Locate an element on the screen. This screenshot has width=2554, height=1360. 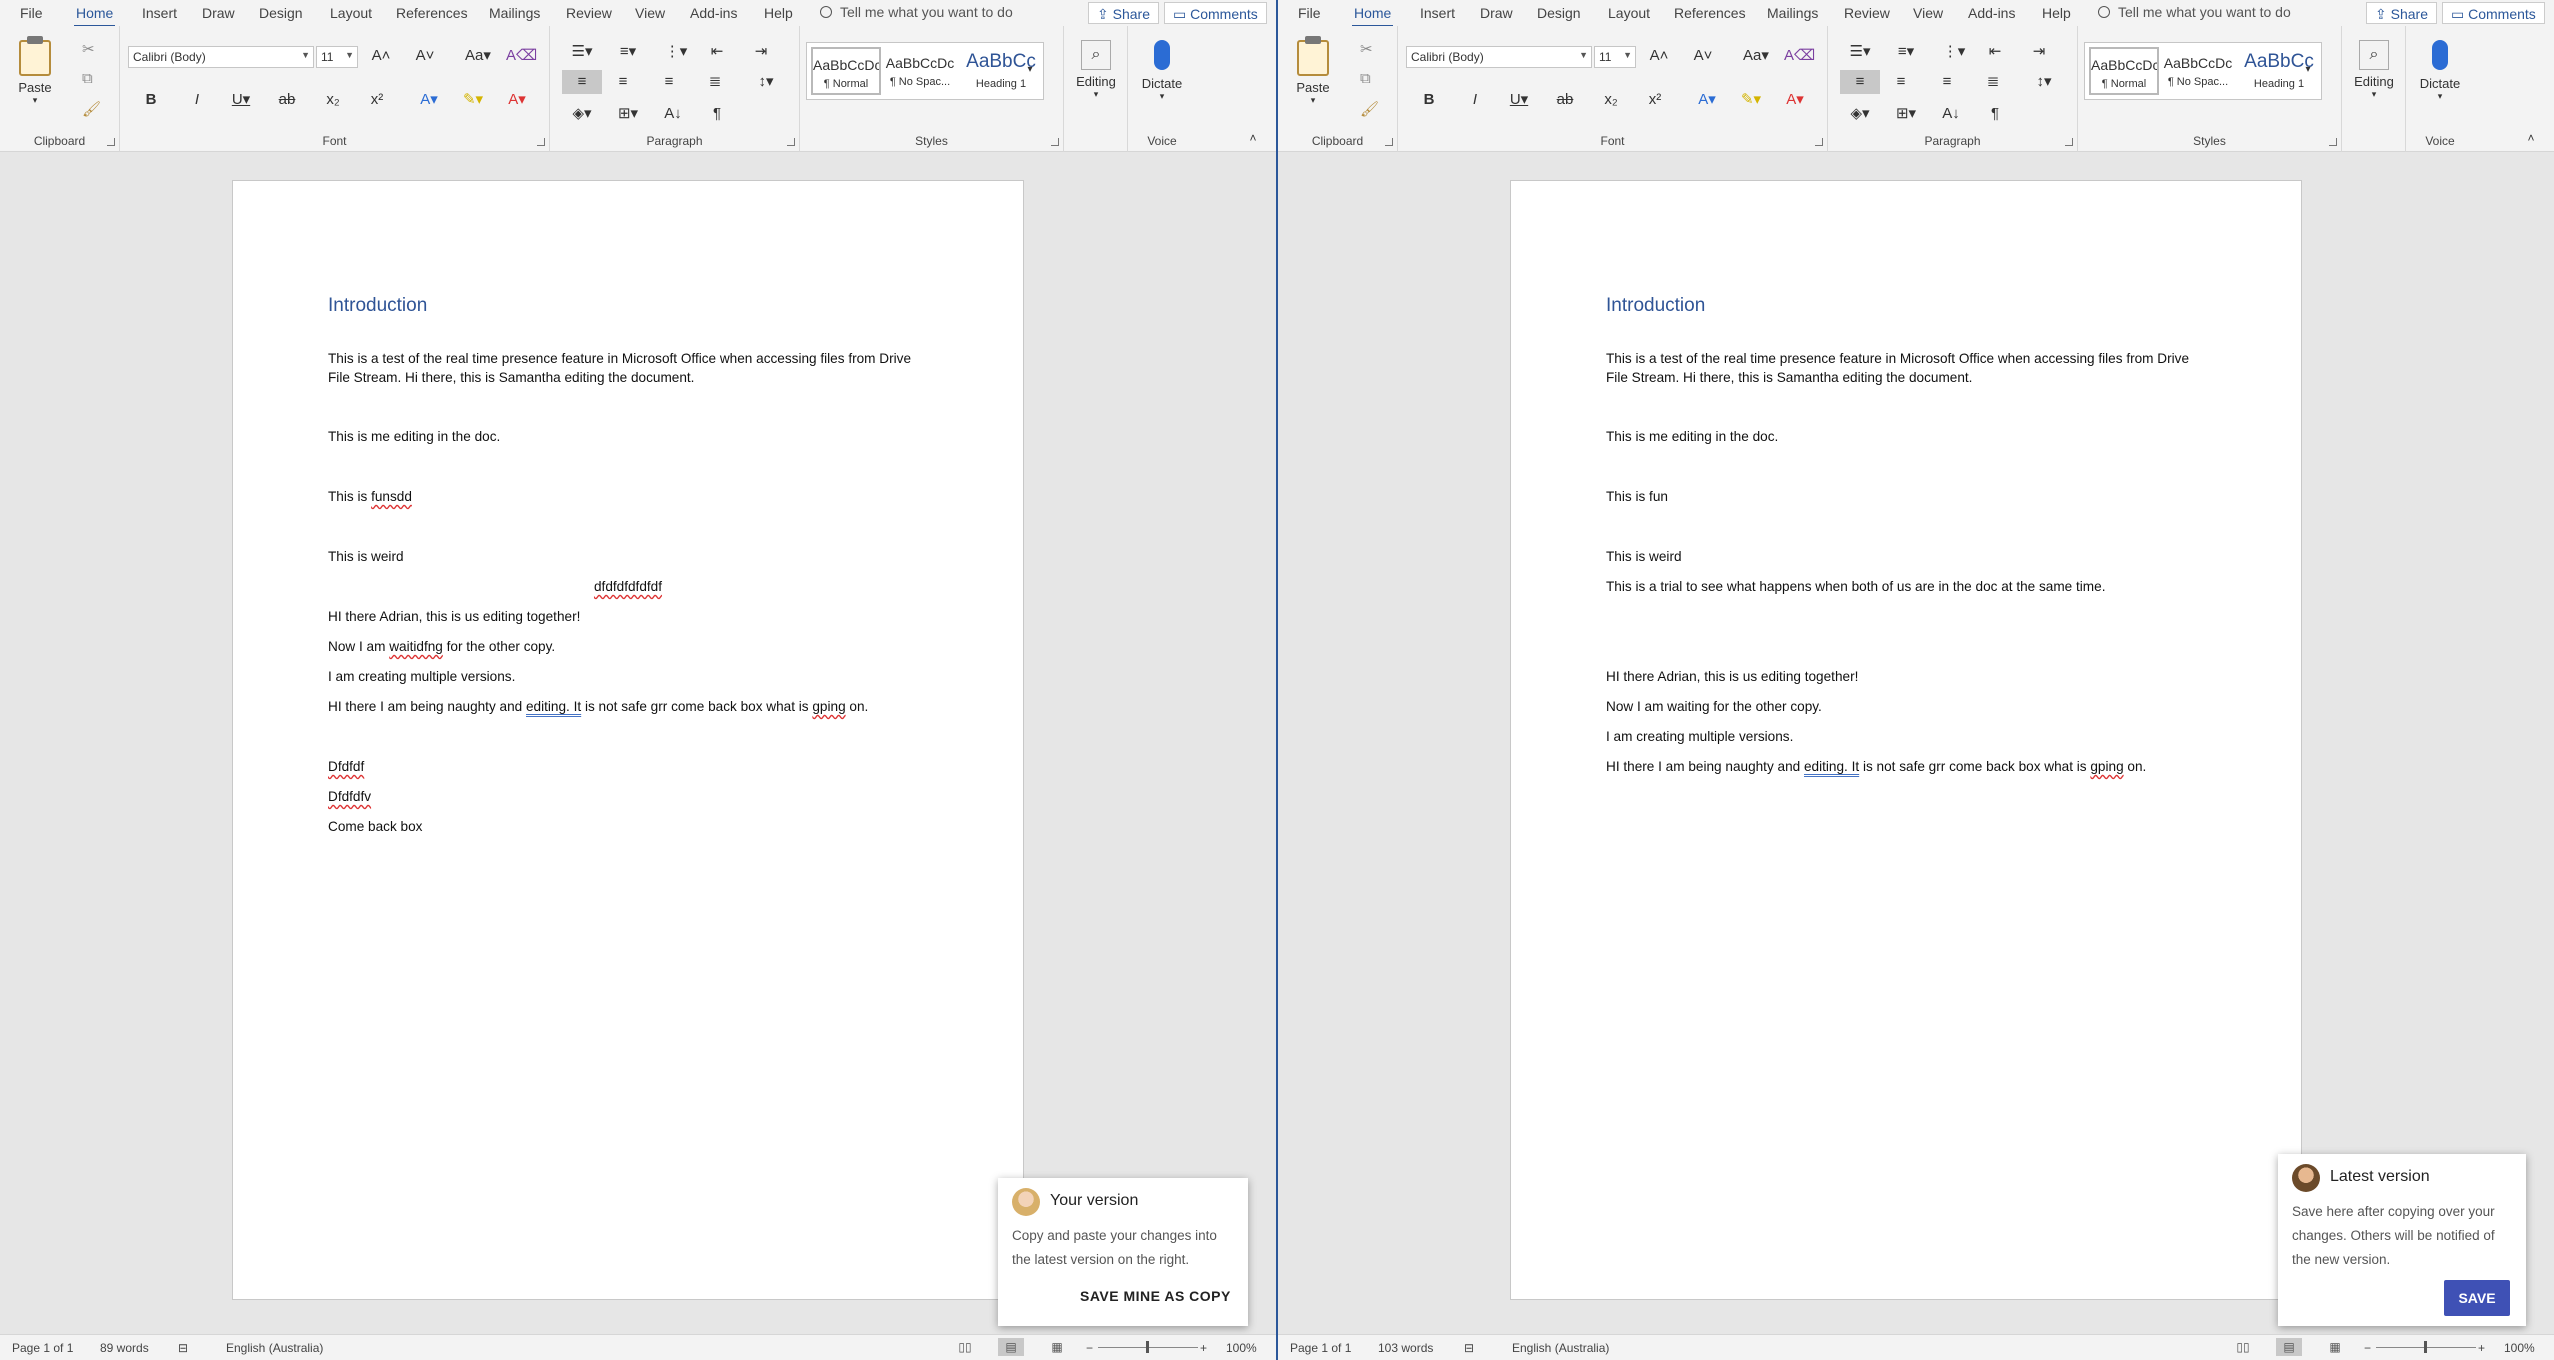
grammar-issue: editing. It is located at coordinates (1831, 766).